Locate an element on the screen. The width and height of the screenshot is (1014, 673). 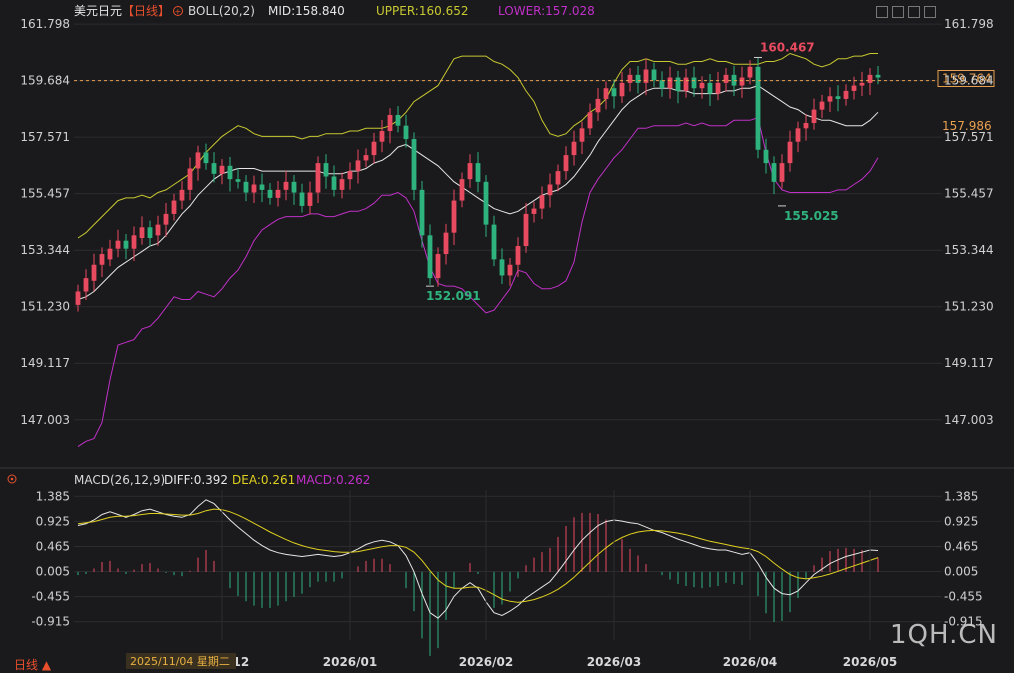
macd-tick-label: 0.005 is located at coordinates (53, 572).